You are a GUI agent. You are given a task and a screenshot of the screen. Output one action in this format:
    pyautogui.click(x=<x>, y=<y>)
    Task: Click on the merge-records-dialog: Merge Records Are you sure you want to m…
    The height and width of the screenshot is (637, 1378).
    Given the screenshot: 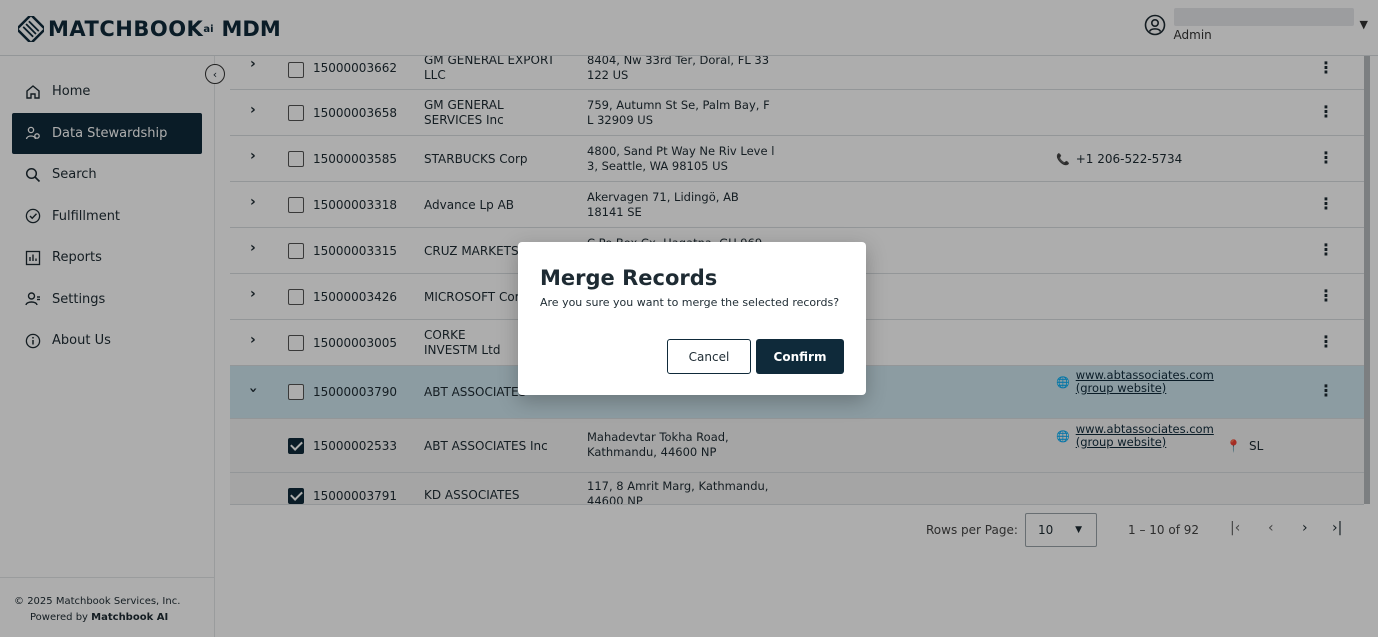 What is the action you would take?
    pyautogui.click(x=692, y=318)
    